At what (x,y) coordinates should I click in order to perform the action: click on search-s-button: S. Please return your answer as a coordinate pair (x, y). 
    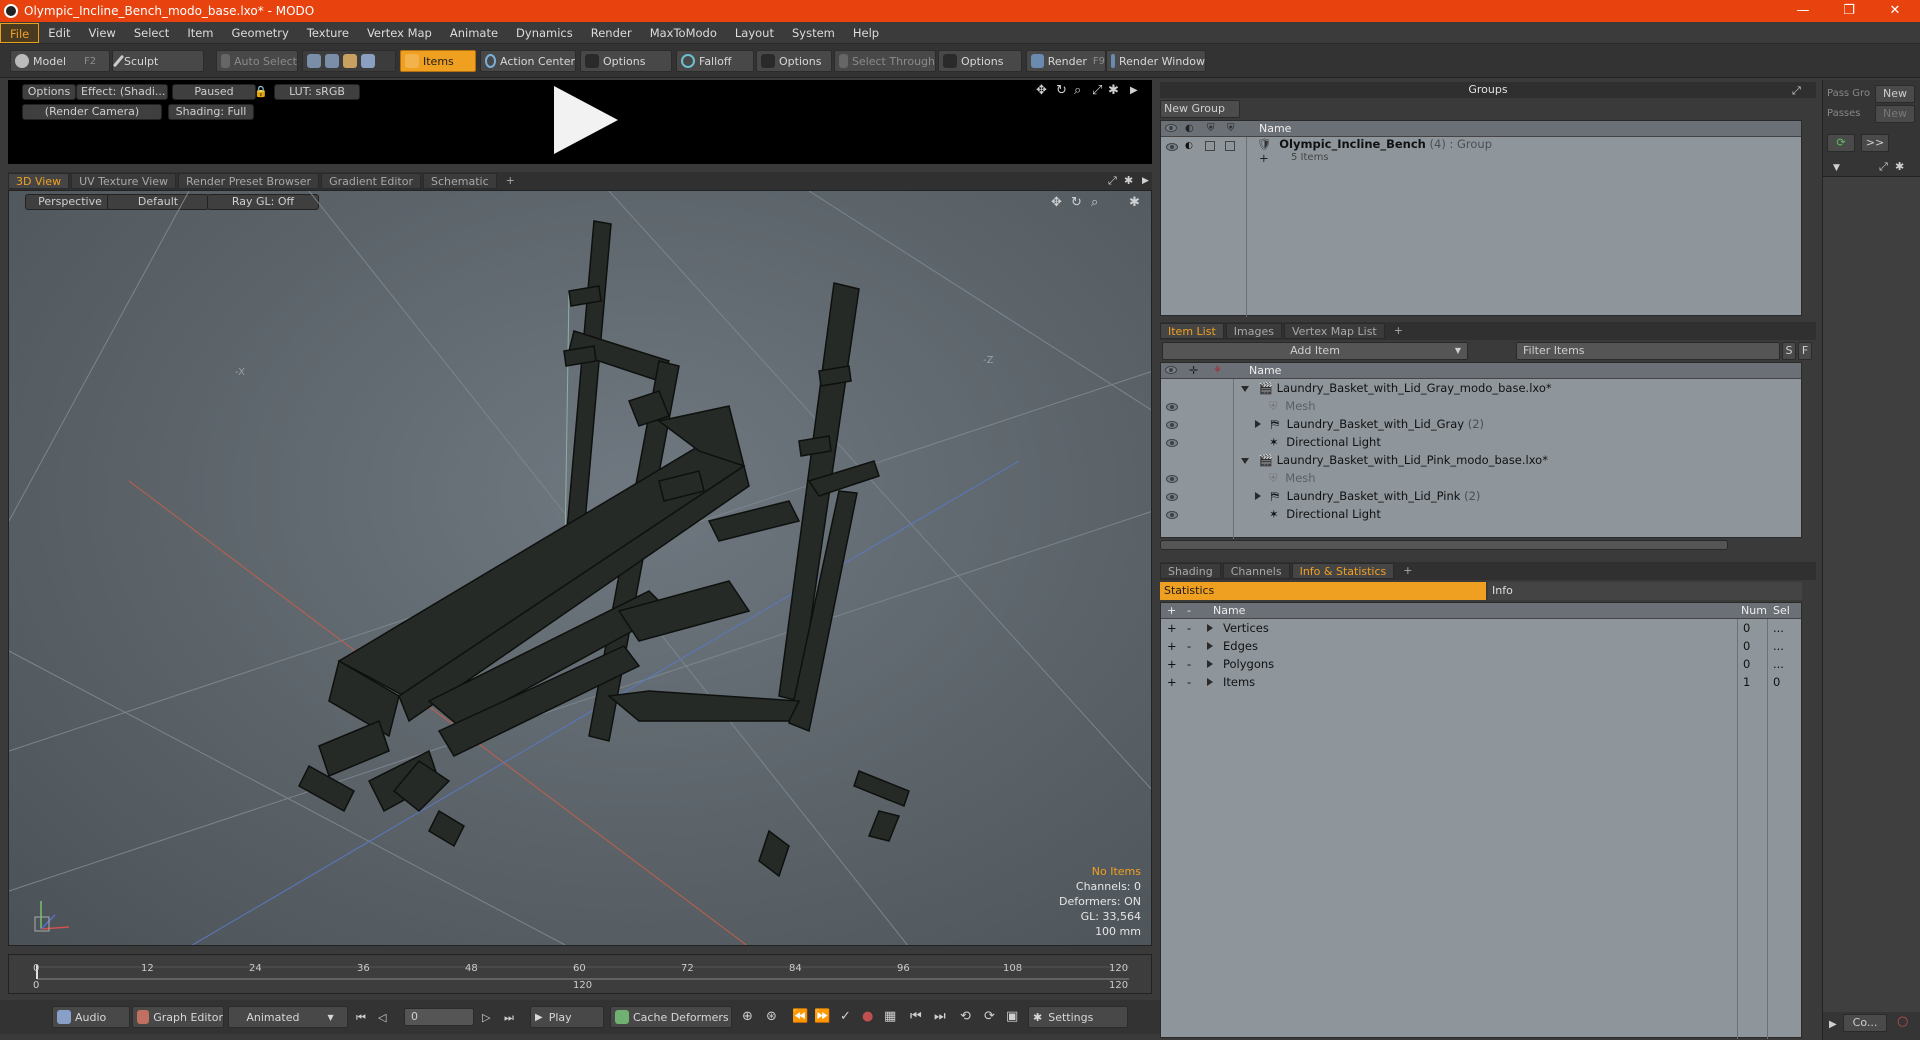
    Looking at the image, I should click on (1789, 351).